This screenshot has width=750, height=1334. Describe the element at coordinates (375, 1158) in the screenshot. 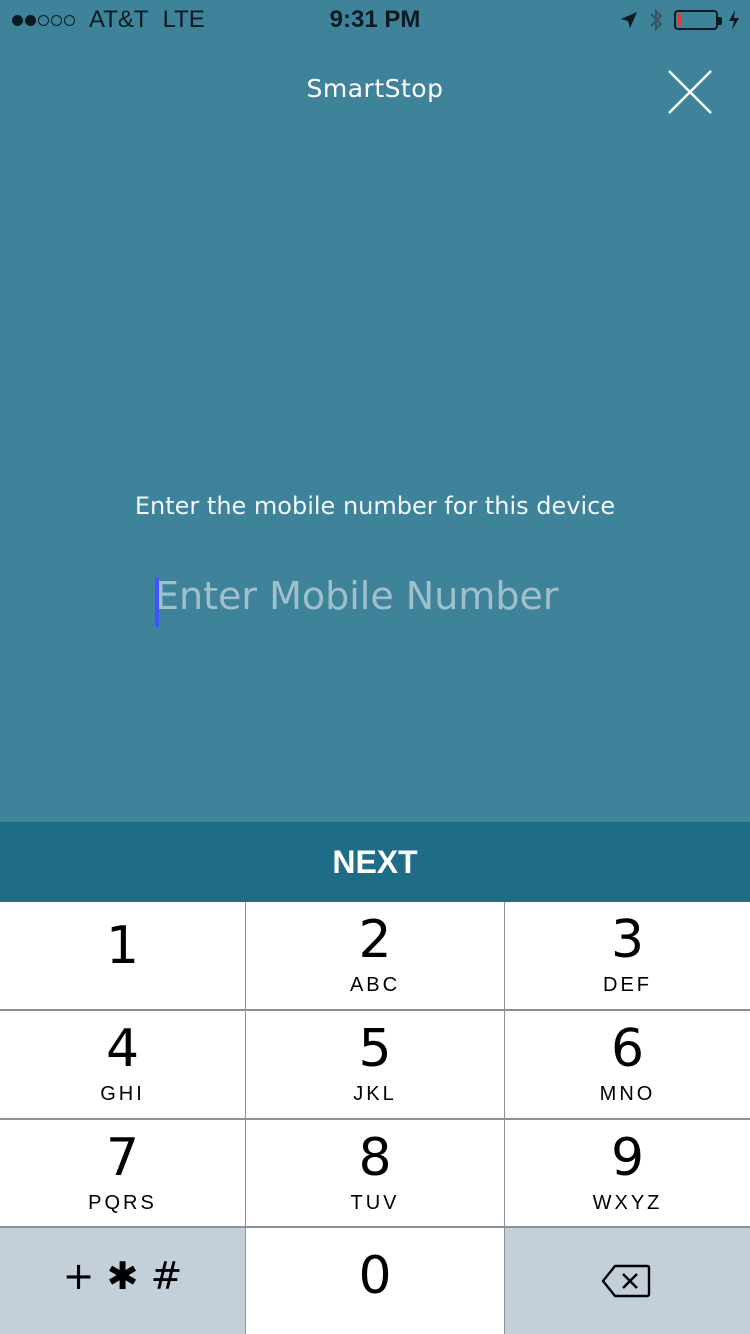

I see `key-digit: 8` at that location.